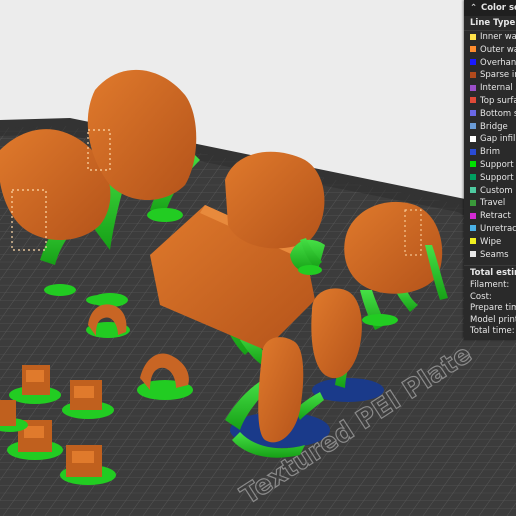 The height and width of the screenshot is (516, 516). Describe the element at coordinates (498, 113) in the screenshot. I see `legend-item-label: Bottom su` at that location.